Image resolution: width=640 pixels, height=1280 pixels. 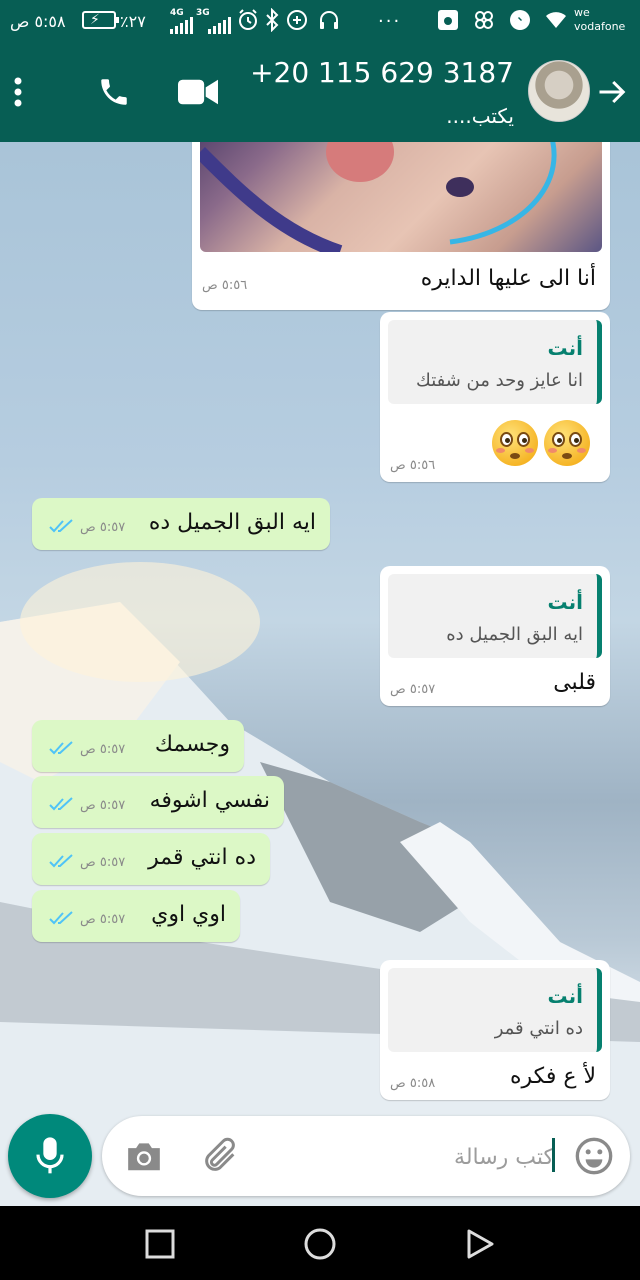 I want to click on message-bubble-incoming: أنت ده انتي قمر لأ ع فكره ٥:٥٨ ص, so click(x=495, y=1030).